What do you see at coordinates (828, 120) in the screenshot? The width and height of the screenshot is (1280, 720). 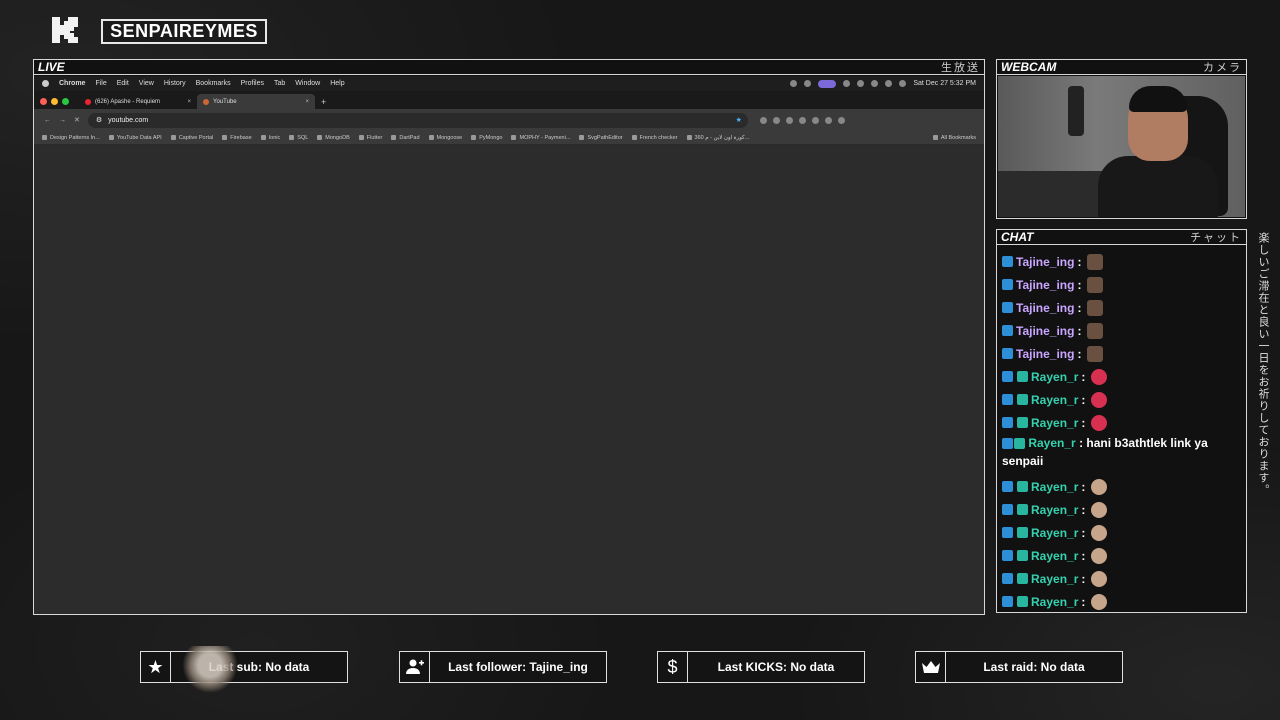 I see `profile-avatar-icon` at bounding box center [828, 120].